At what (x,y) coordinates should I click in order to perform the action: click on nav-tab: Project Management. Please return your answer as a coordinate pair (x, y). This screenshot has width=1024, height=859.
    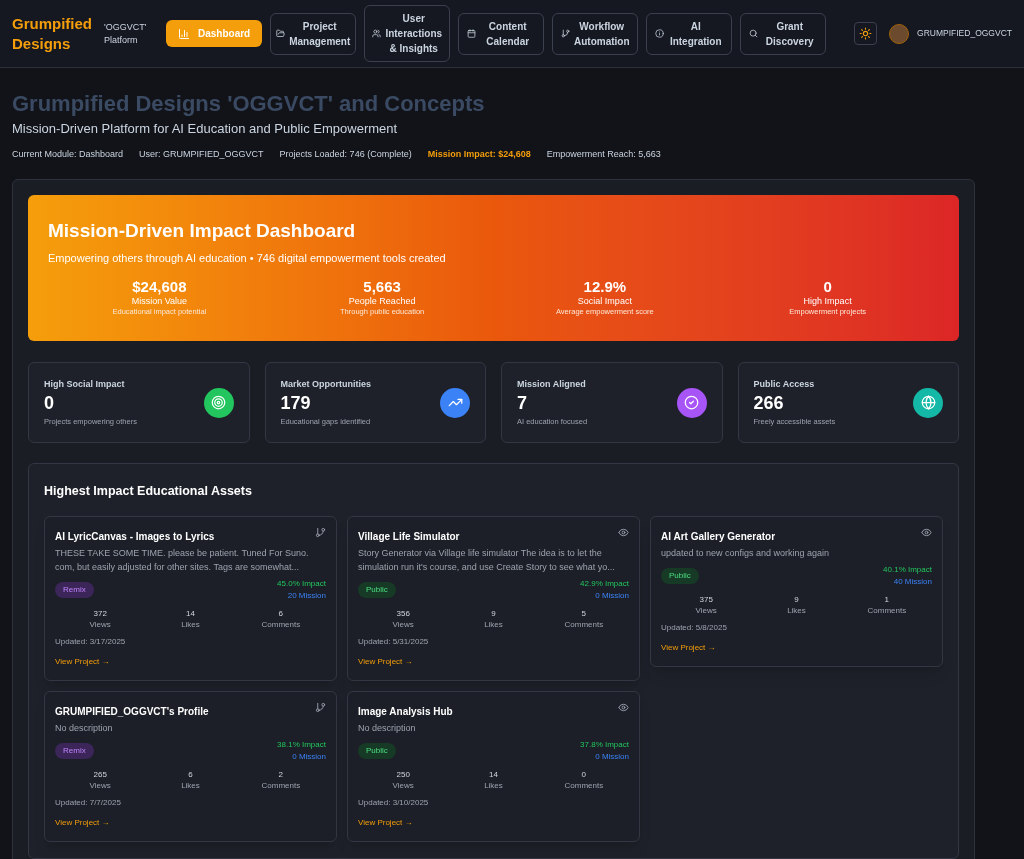
    Looking at the image, I should click on (313, 33).